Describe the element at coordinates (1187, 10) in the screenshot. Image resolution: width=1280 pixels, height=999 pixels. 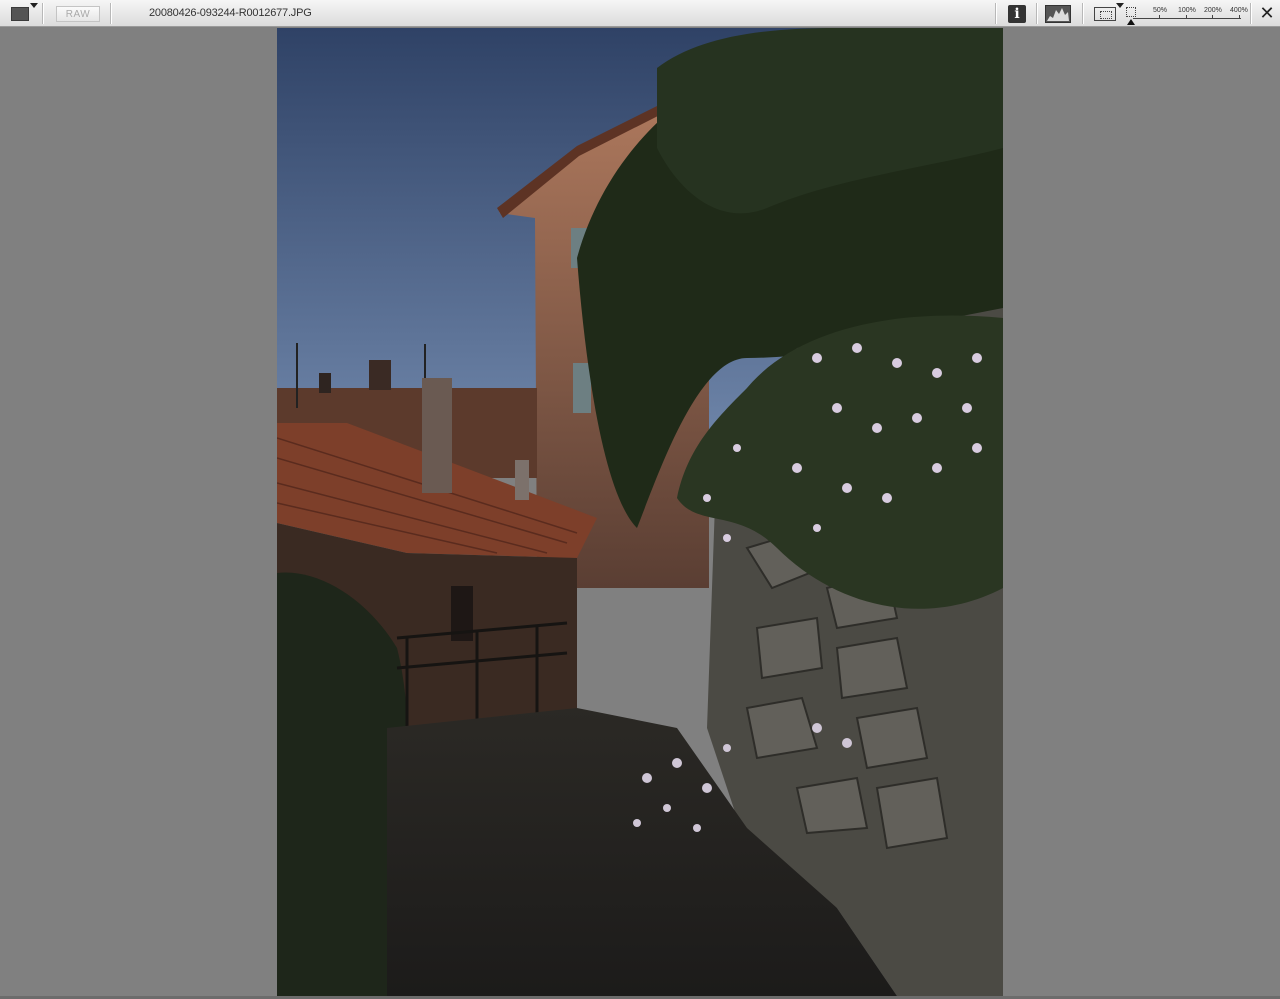
I see `zoom-label-100: 100%` at that location.